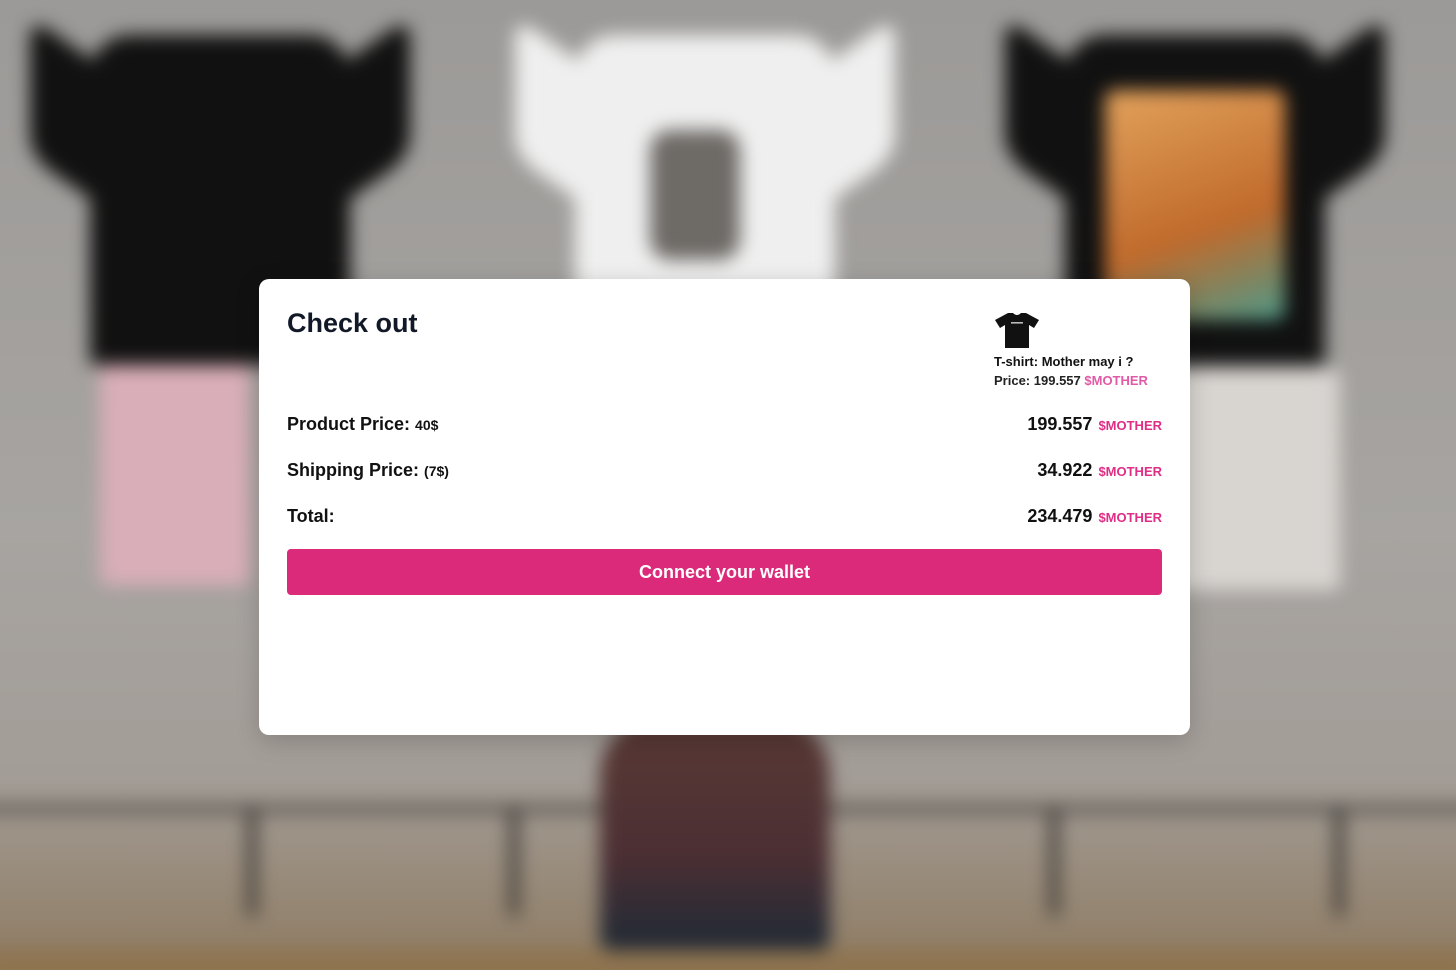 This screenshot has height=970, width=1456. I want to click on pink-pants-bg, so click(175, 465).